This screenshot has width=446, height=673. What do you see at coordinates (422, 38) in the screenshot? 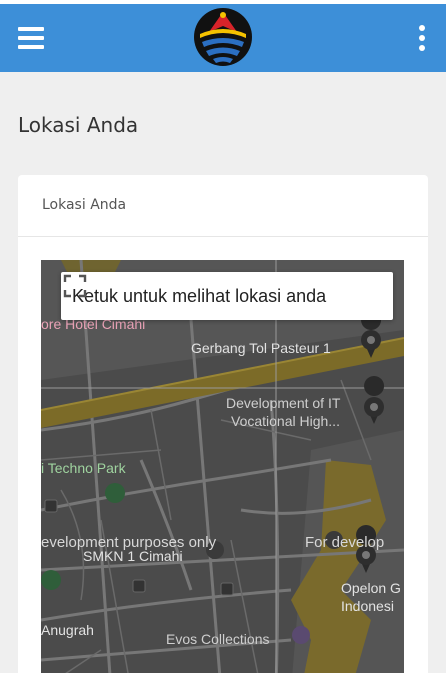
I see `more-vertical-icon` at bounding box center [422, 38].